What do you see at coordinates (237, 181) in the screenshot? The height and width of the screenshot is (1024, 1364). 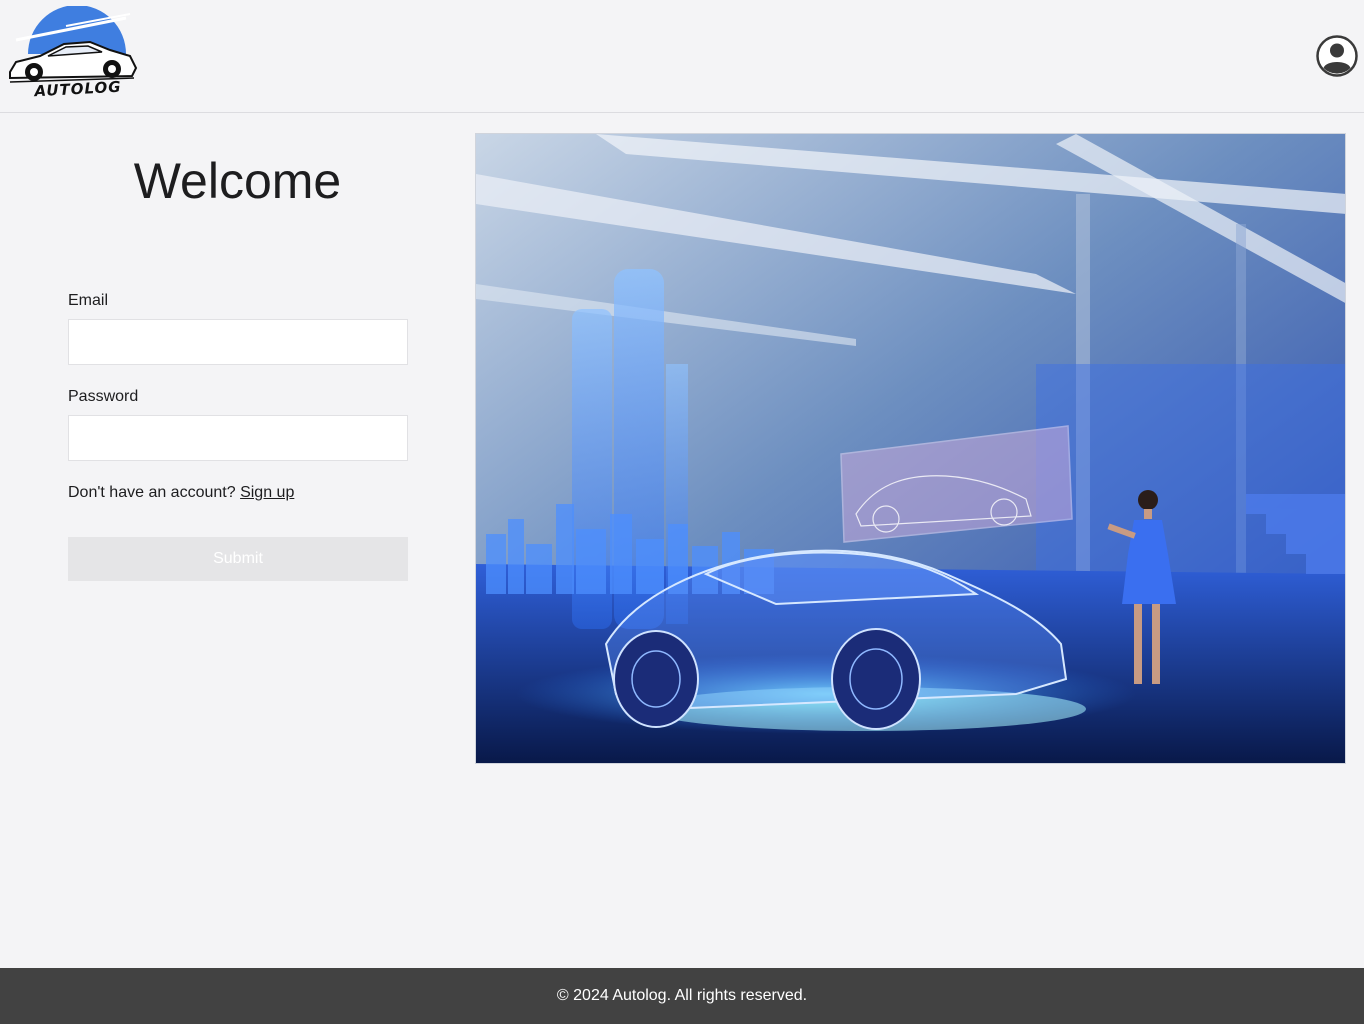 I see `page-title: Welcome` at bounding box center [237, 181].